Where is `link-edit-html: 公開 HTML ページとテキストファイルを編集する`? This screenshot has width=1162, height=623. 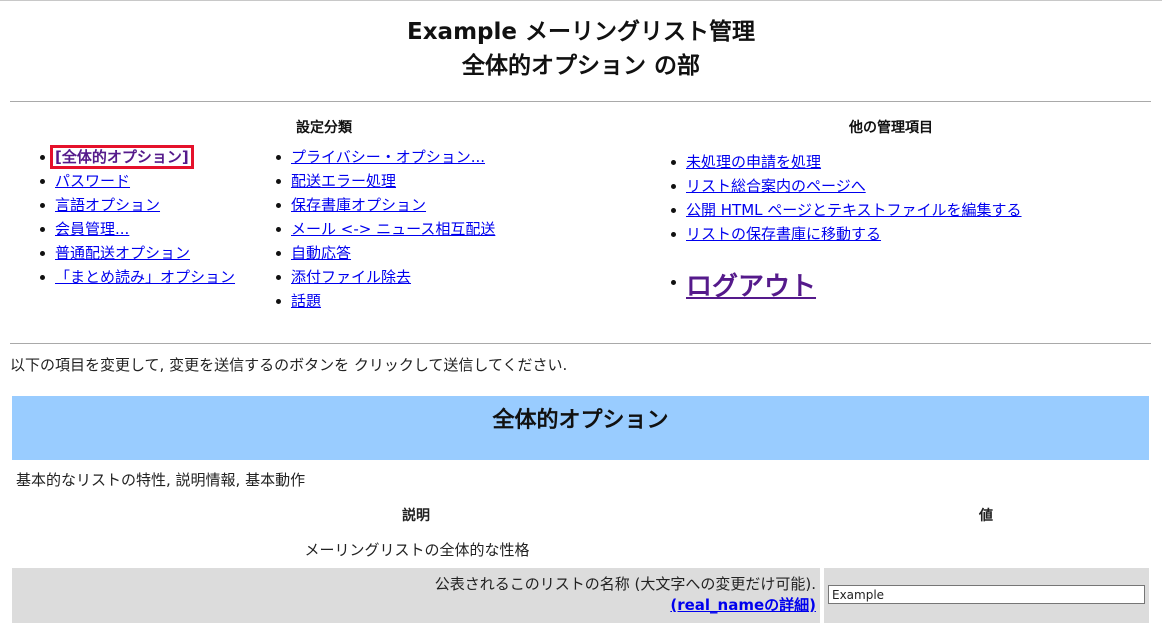
link-edit-html: 公開 HTML ページとテキストファイルを編集する is located at coordinates (854, 210).